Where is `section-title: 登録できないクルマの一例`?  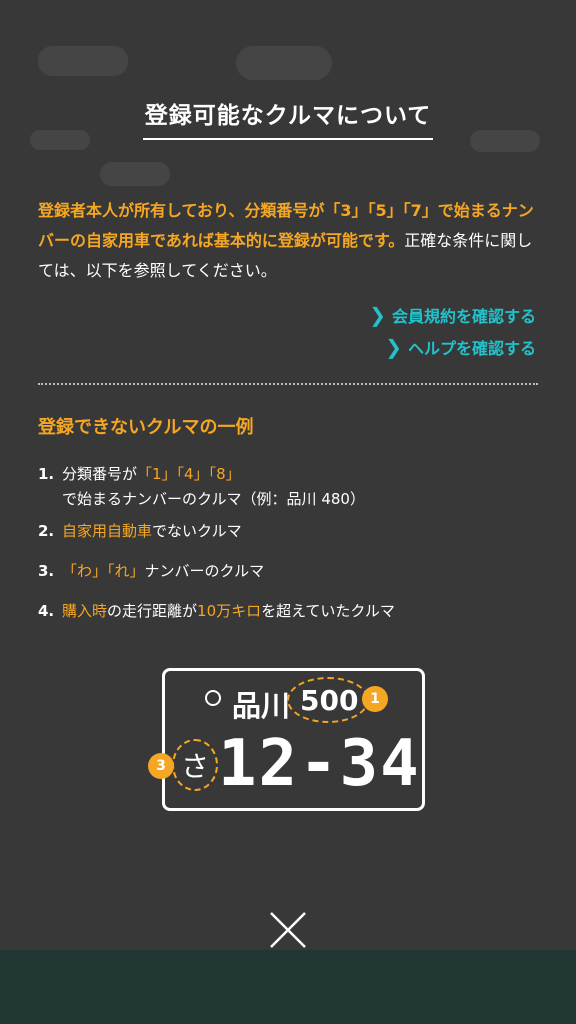
section-title: 登録できないクルマの一例 is located at coordinates (146, 427).